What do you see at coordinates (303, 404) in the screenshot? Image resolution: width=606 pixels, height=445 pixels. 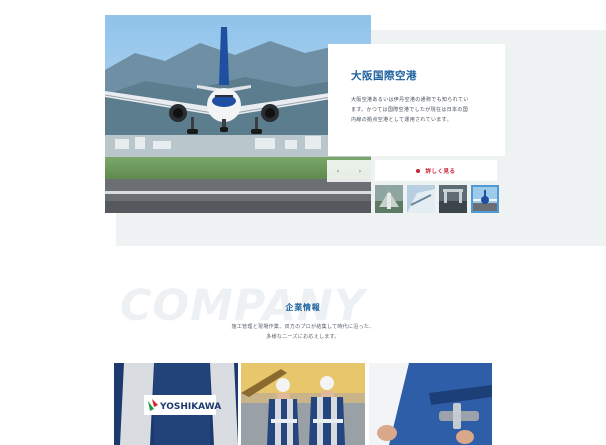 I see `company-photo-workers` at bounding box center [303, 404].